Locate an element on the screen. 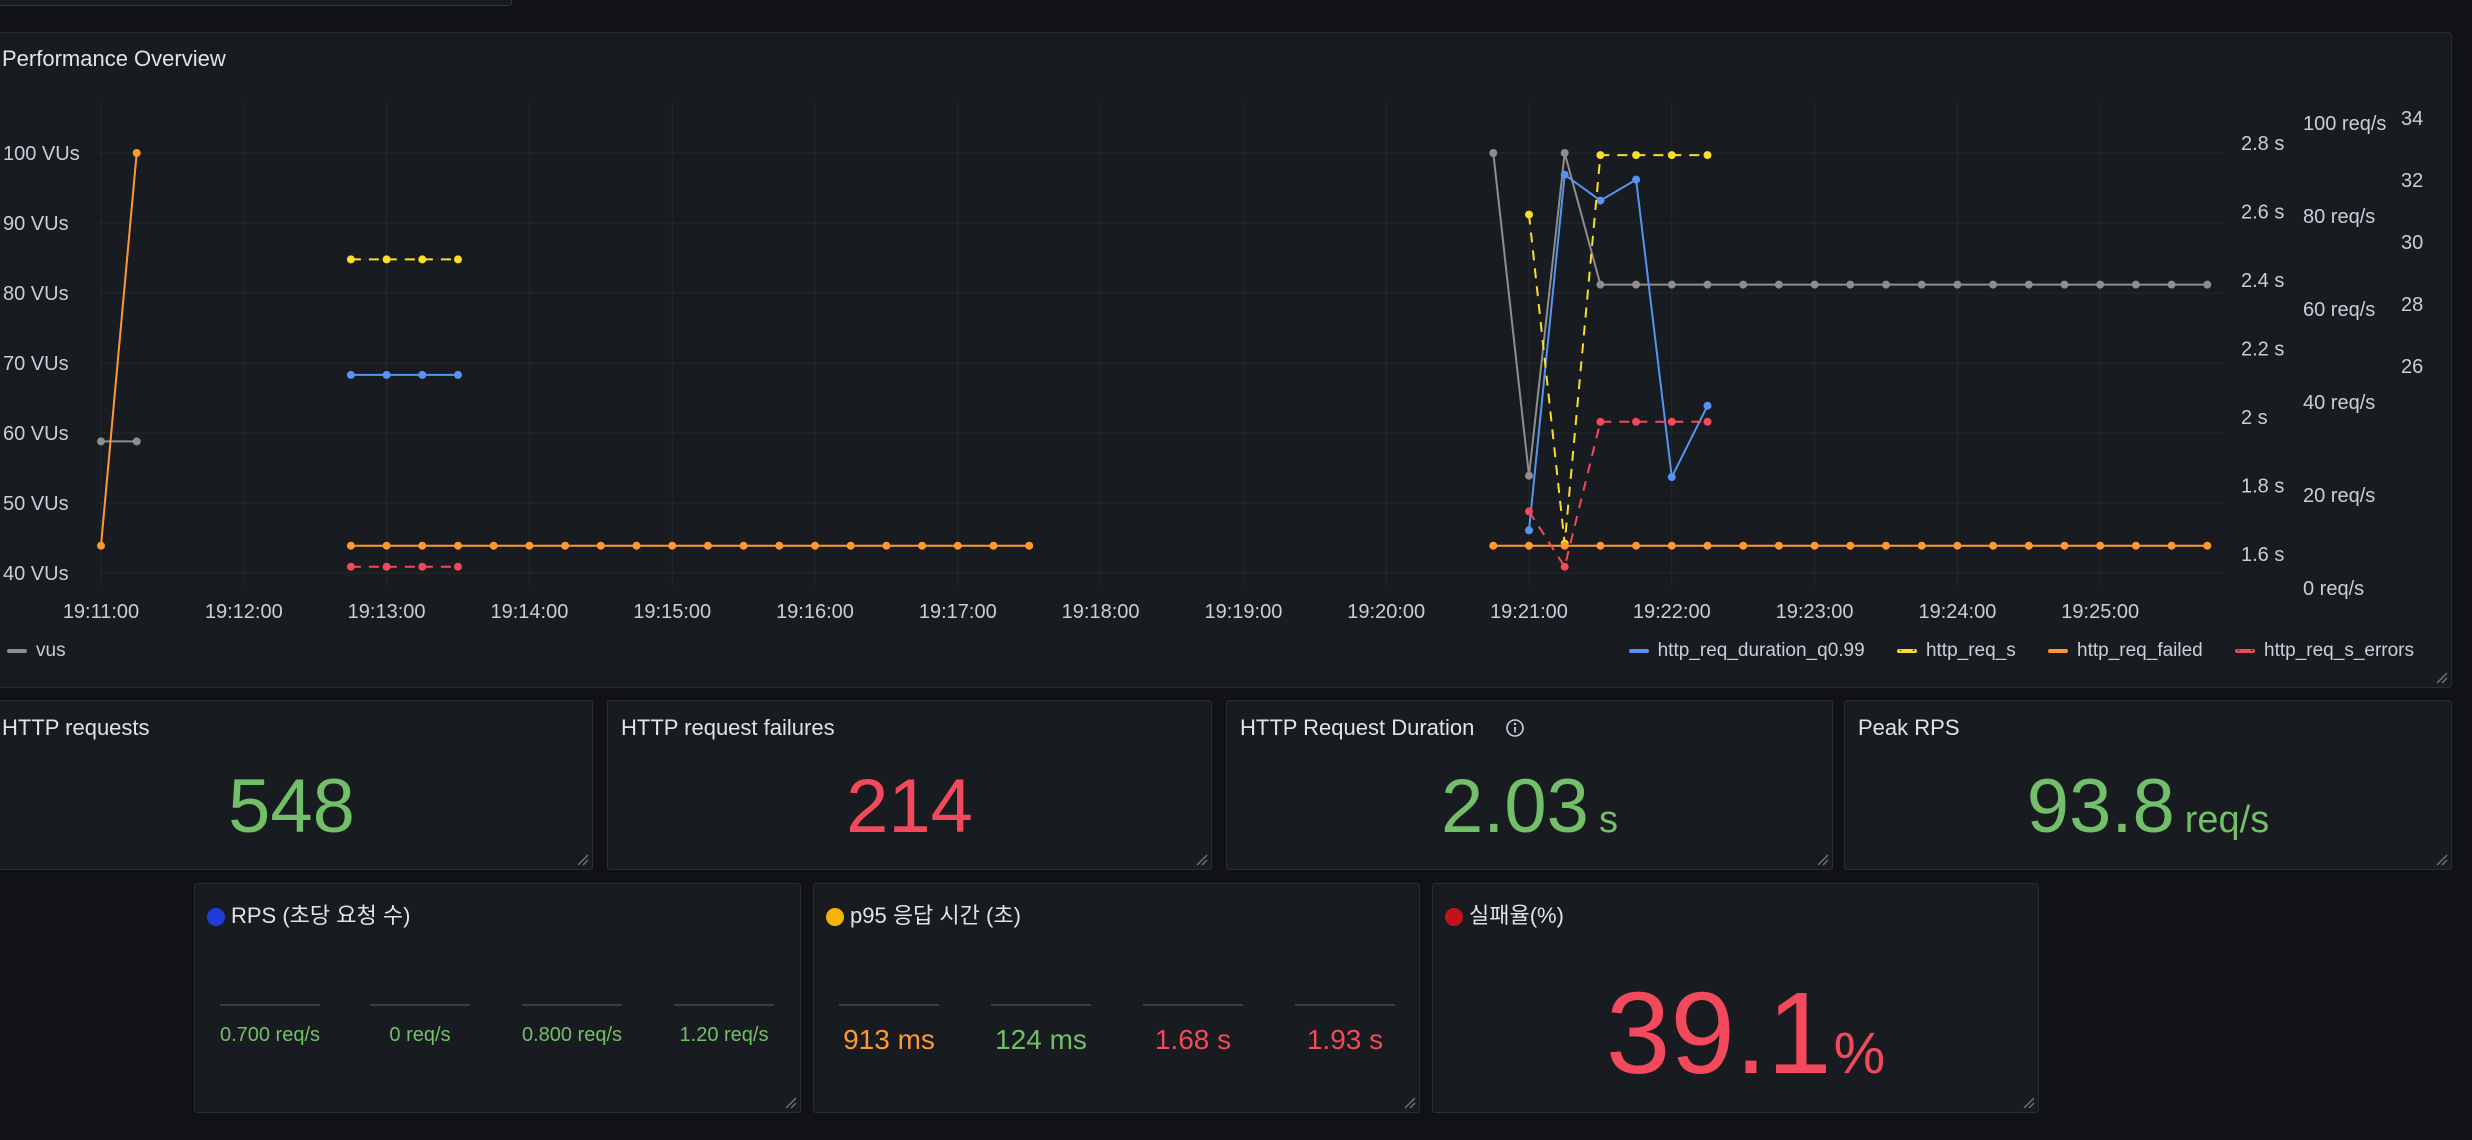 The width and height of the screenshot is (2472, 1140). right-axis-req-tick-label: 40 req/s is located at coordinates (2339, 403).